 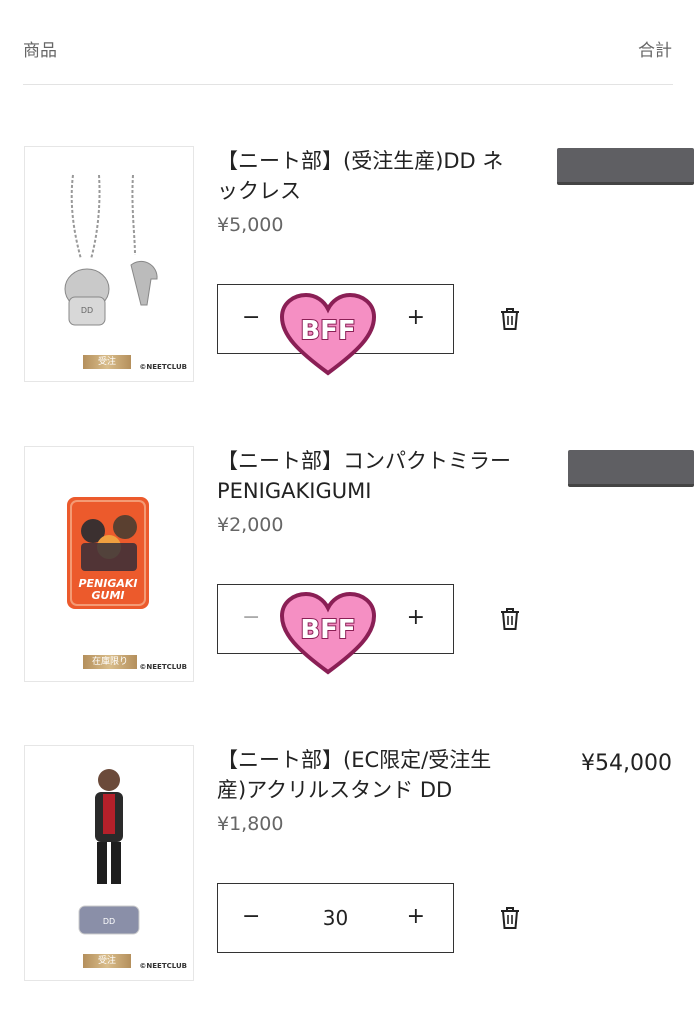 I want to click on product-image-necklace: DD 受注 ©NEETCLUB, so click(x=109, y=264).